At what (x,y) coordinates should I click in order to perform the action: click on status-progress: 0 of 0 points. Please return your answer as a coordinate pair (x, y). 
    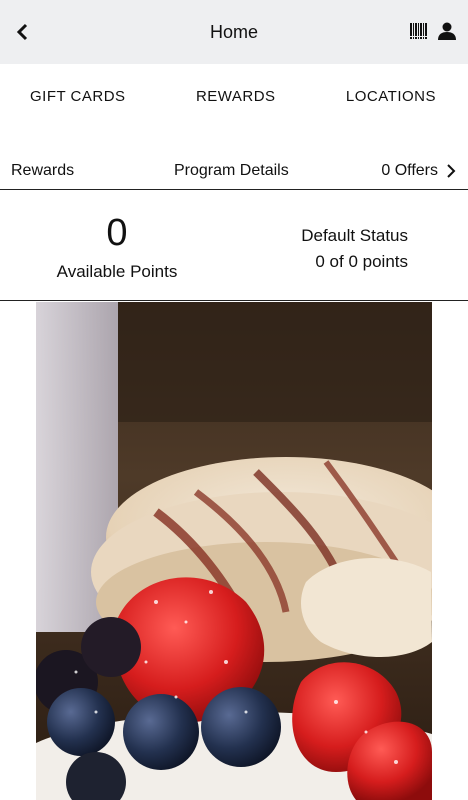
    Looking at the image, I should click on (361, 261).